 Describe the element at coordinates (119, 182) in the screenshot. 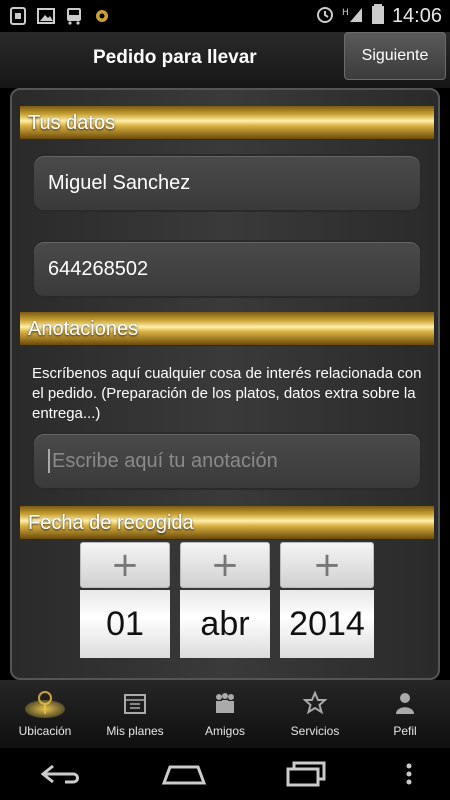

I see `name-value: Miguel Sanchez` at that location.